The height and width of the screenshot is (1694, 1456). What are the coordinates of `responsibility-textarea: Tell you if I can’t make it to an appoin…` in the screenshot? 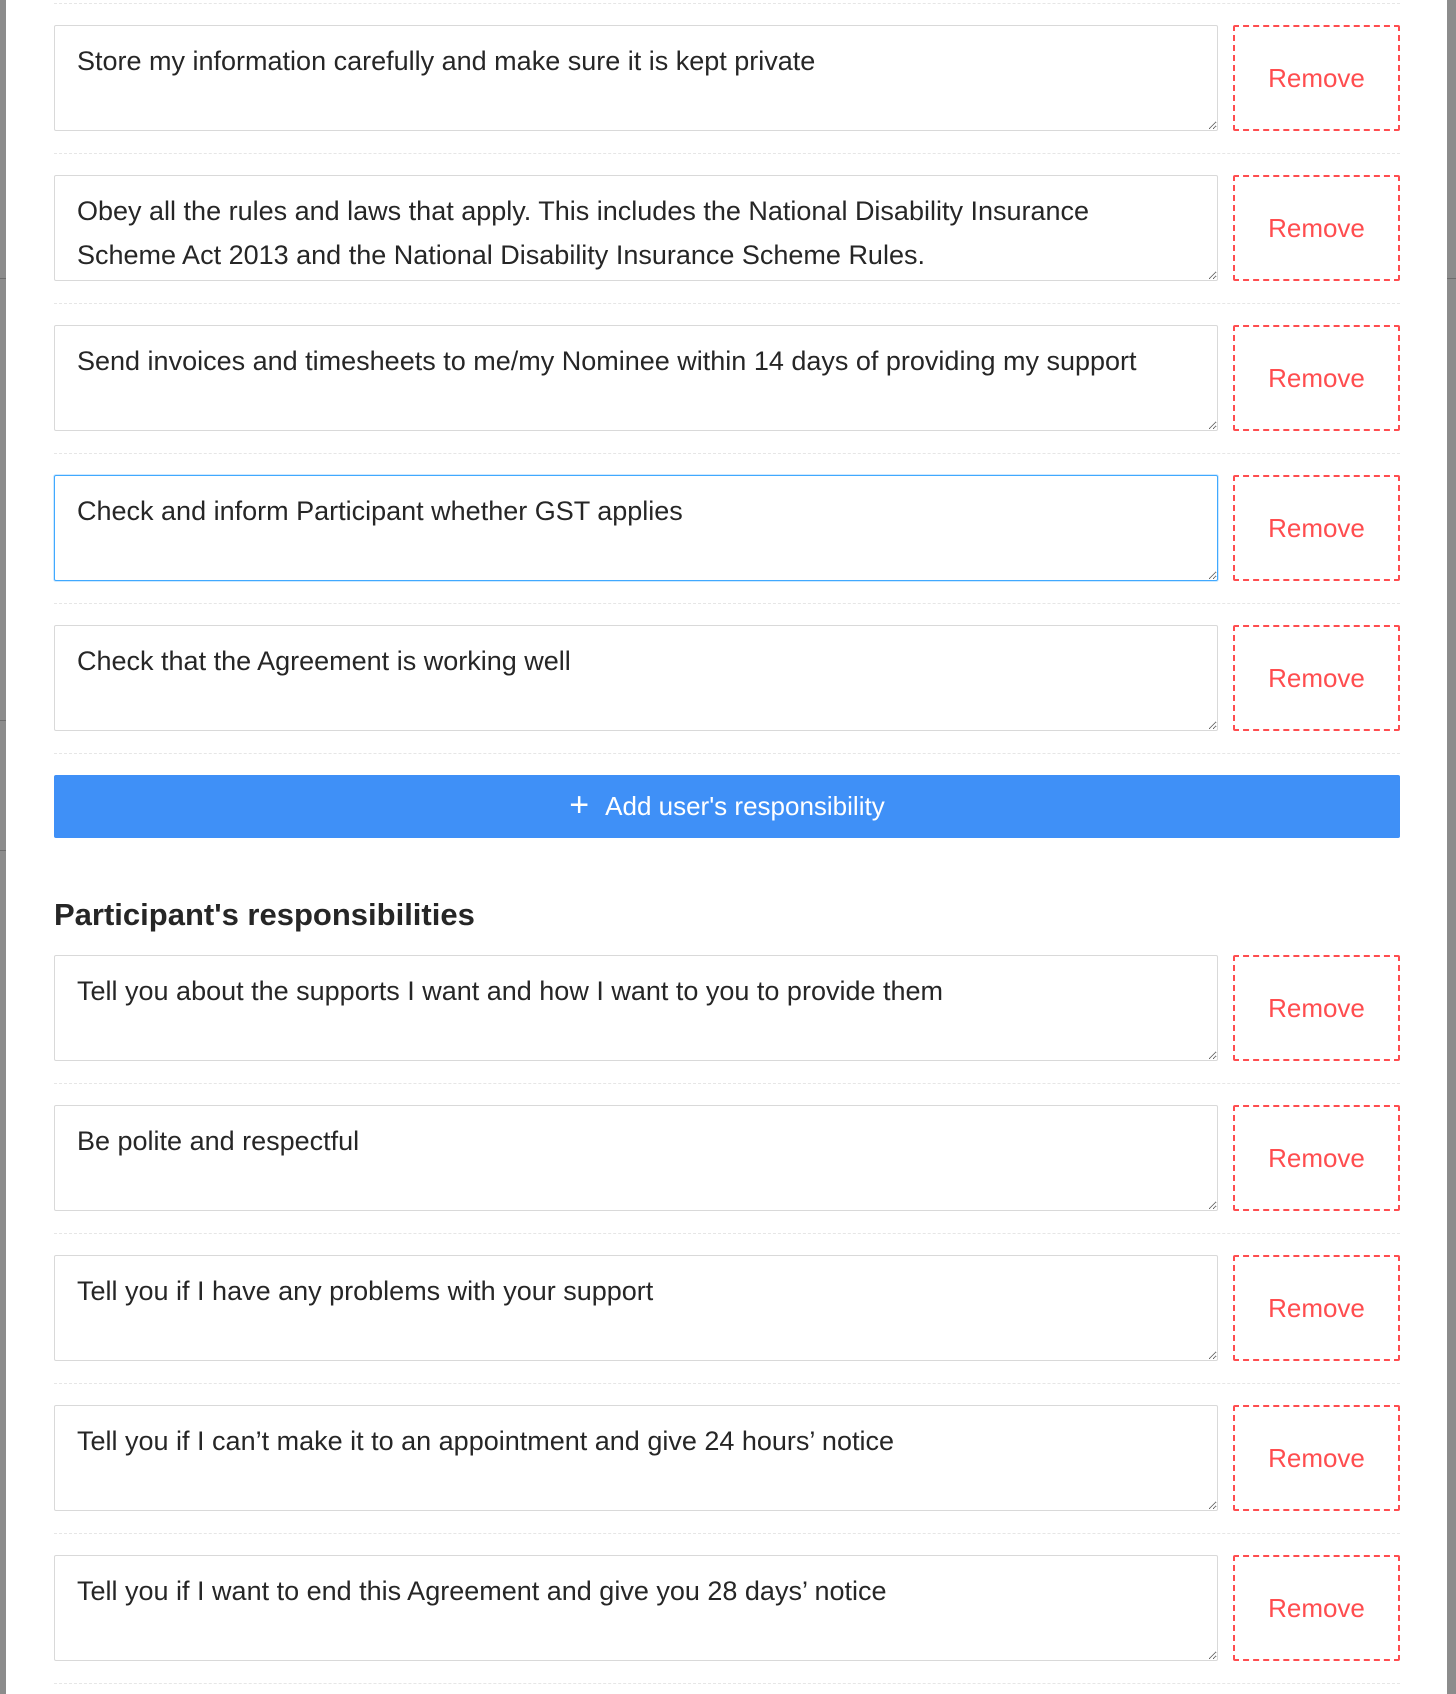 It's located at (636, 1458).